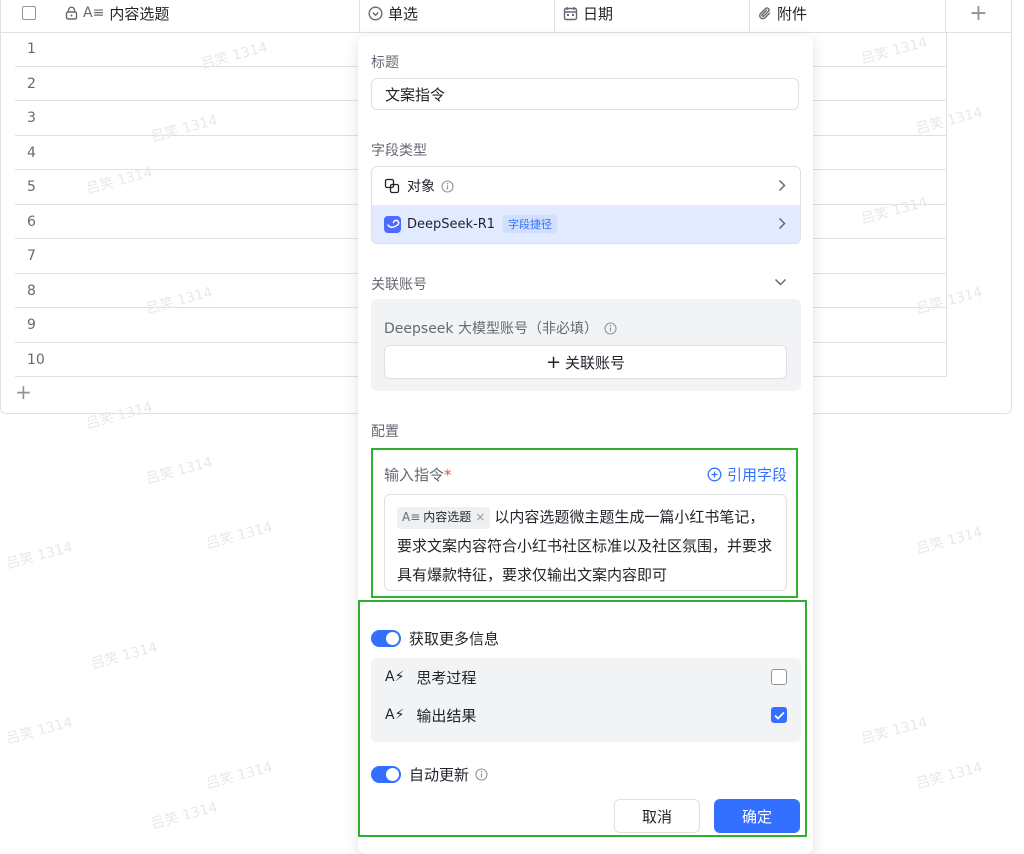  I want to click on field-type-deepseek: DeepSeek-R1 字段捷径, so click(586, 224).